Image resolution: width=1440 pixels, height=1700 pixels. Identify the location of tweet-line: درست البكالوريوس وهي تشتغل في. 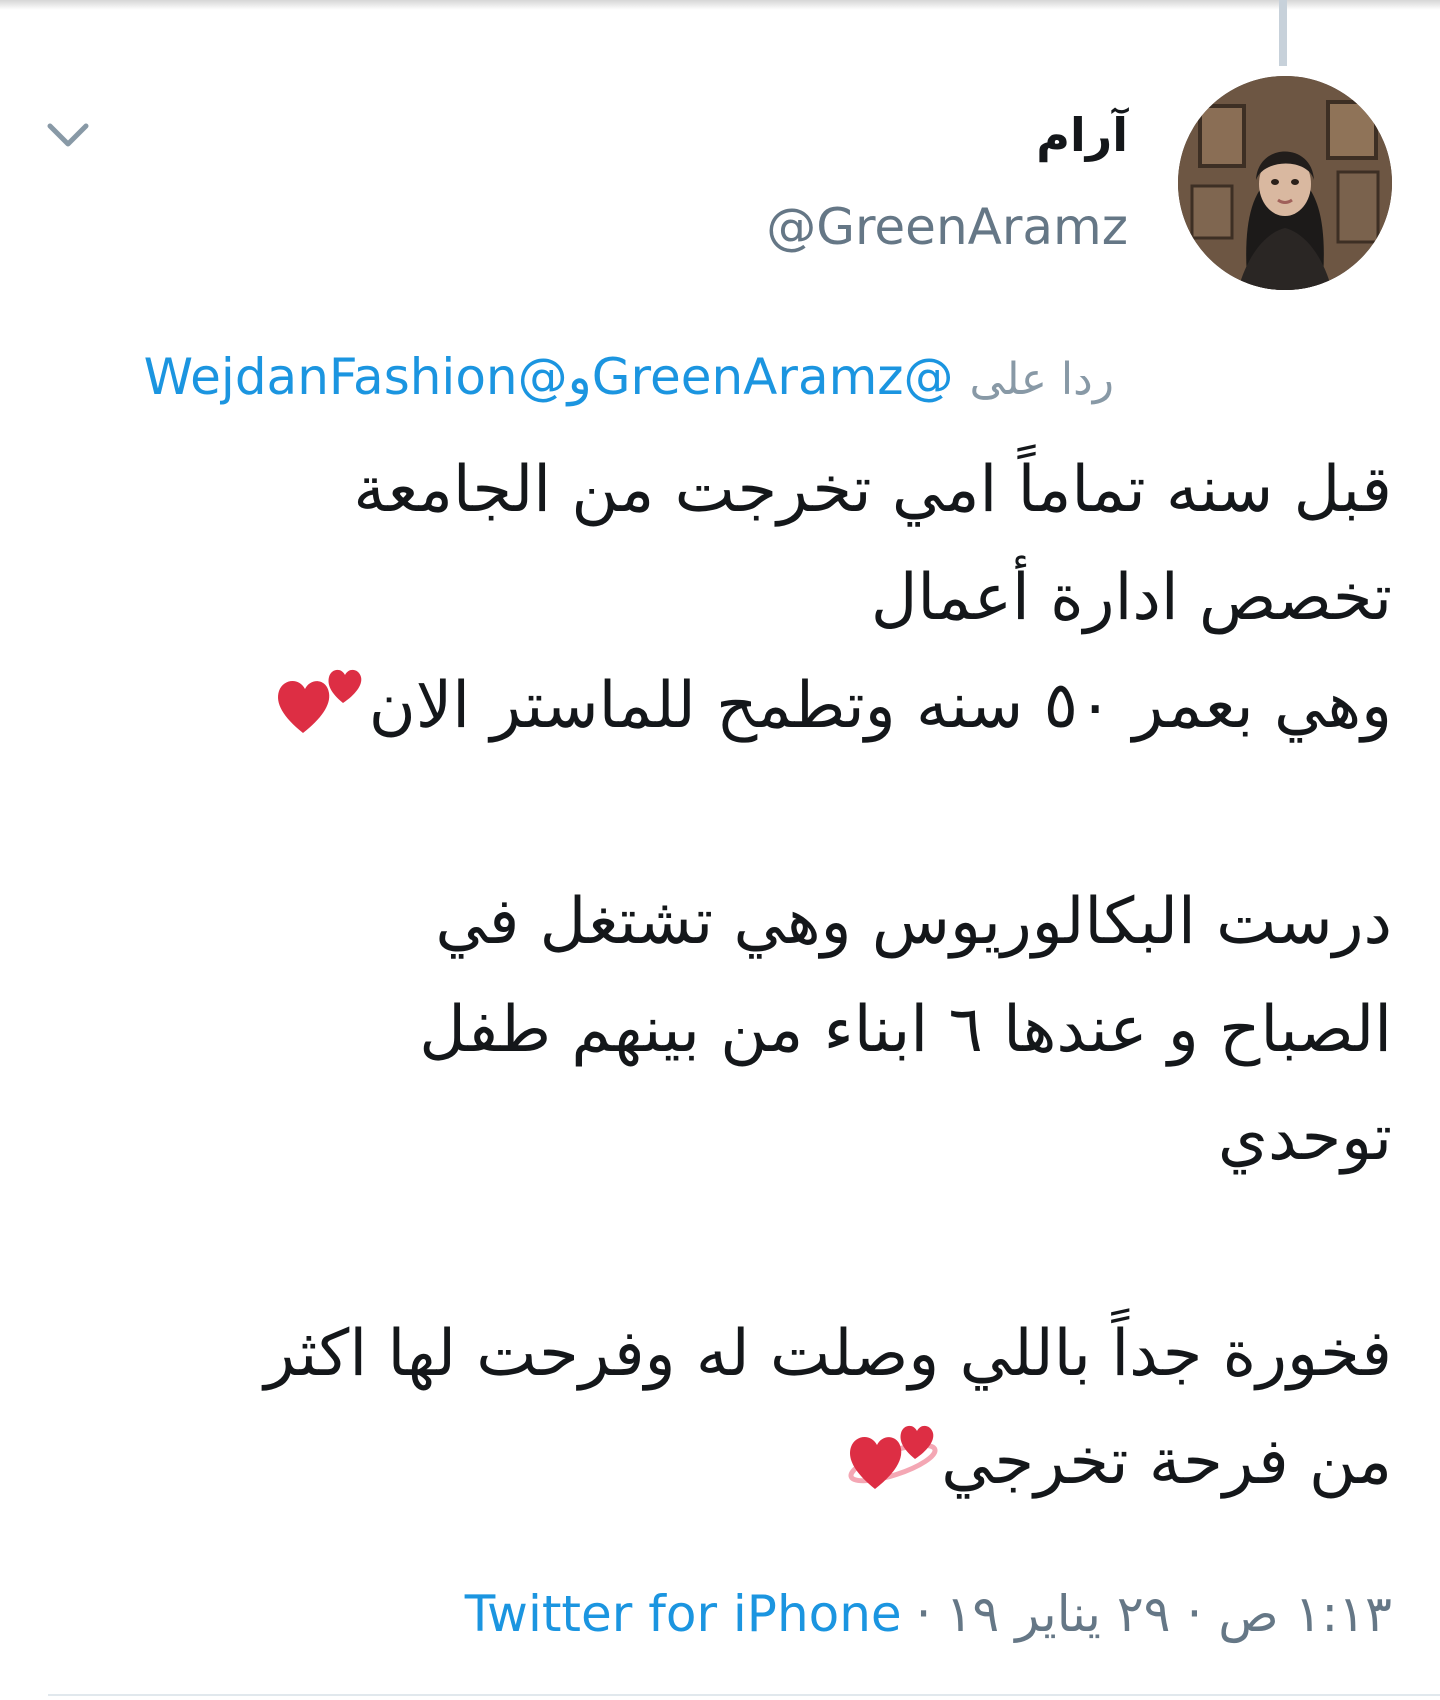
(913, 922).